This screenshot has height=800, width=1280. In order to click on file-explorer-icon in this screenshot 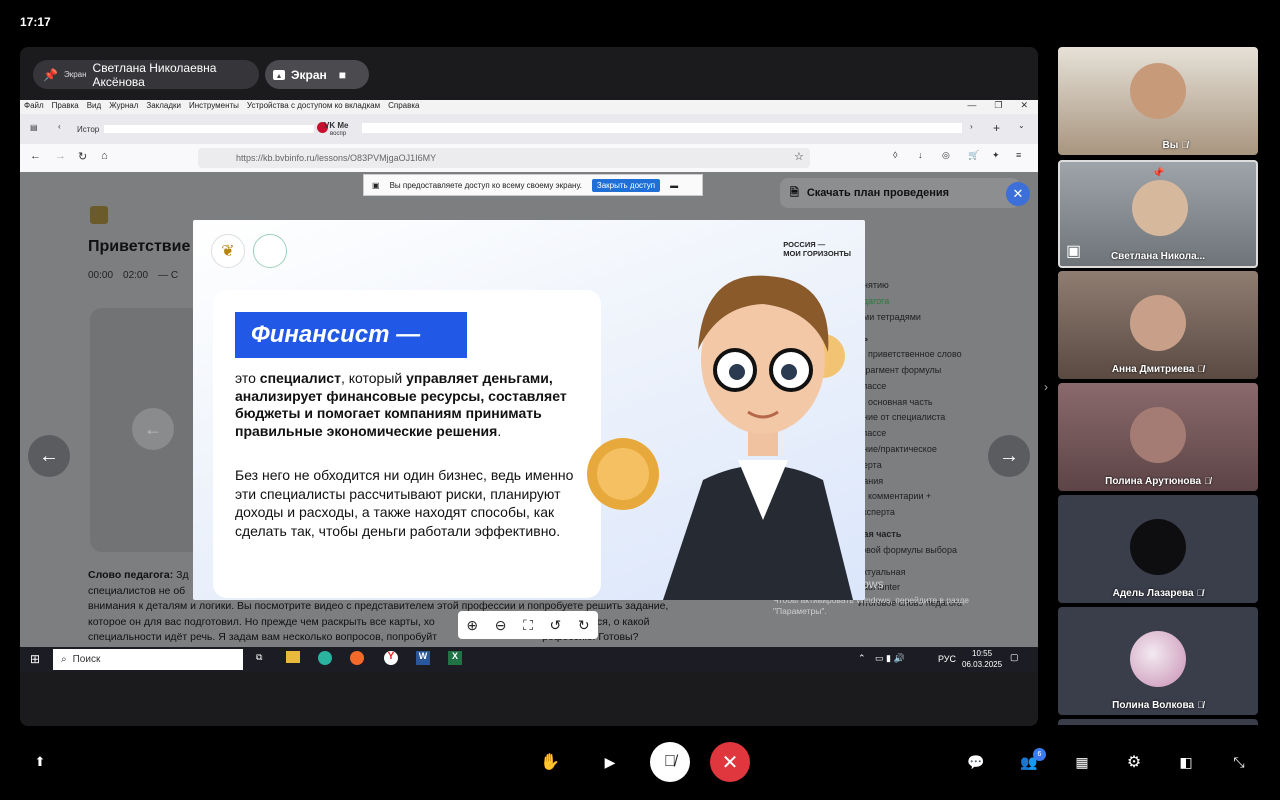, I will do `click(293, 657)`.